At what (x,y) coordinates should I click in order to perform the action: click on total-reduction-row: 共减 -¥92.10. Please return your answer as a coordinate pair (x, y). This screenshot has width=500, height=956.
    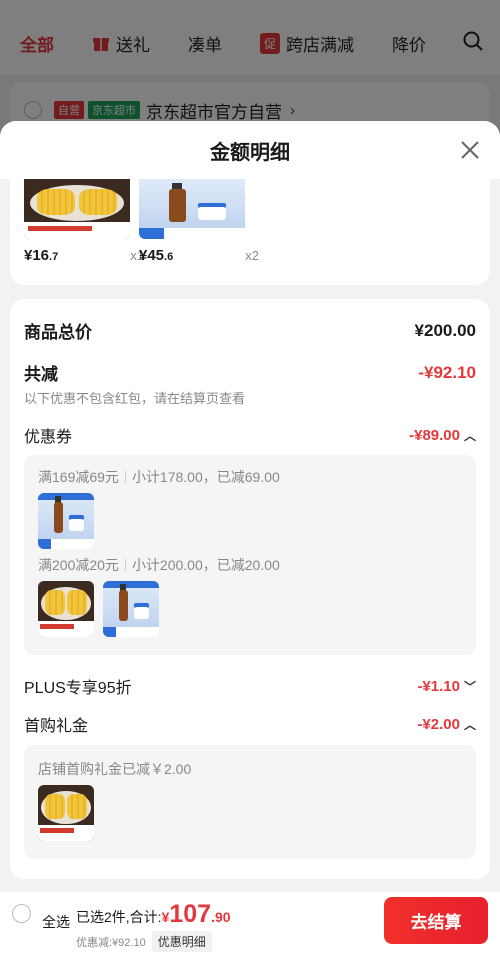
    Looking at the image, I should click on (250, 372).